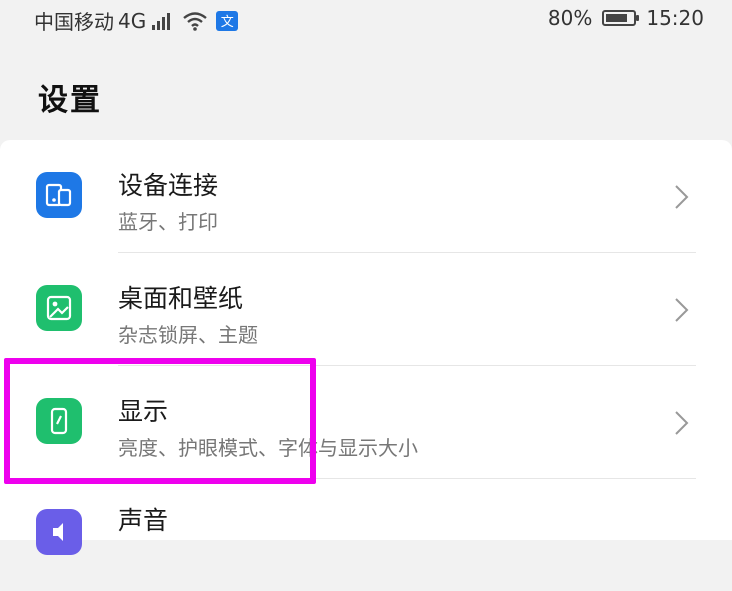 This screenshot has width=732, height=591. What do you see at coordinates (59, 308) in the screenshot?
I see `wallpaper-icon` at bounding box center [59, 308].